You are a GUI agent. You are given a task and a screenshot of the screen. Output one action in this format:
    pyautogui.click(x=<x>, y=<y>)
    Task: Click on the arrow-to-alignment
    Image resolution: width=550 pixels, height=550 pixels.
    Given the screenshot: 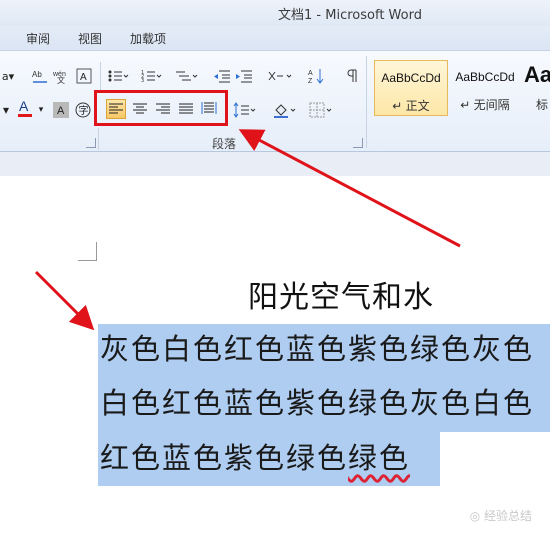 What is the action you would take?
    pyautogui.click(x=349, y=188)
    